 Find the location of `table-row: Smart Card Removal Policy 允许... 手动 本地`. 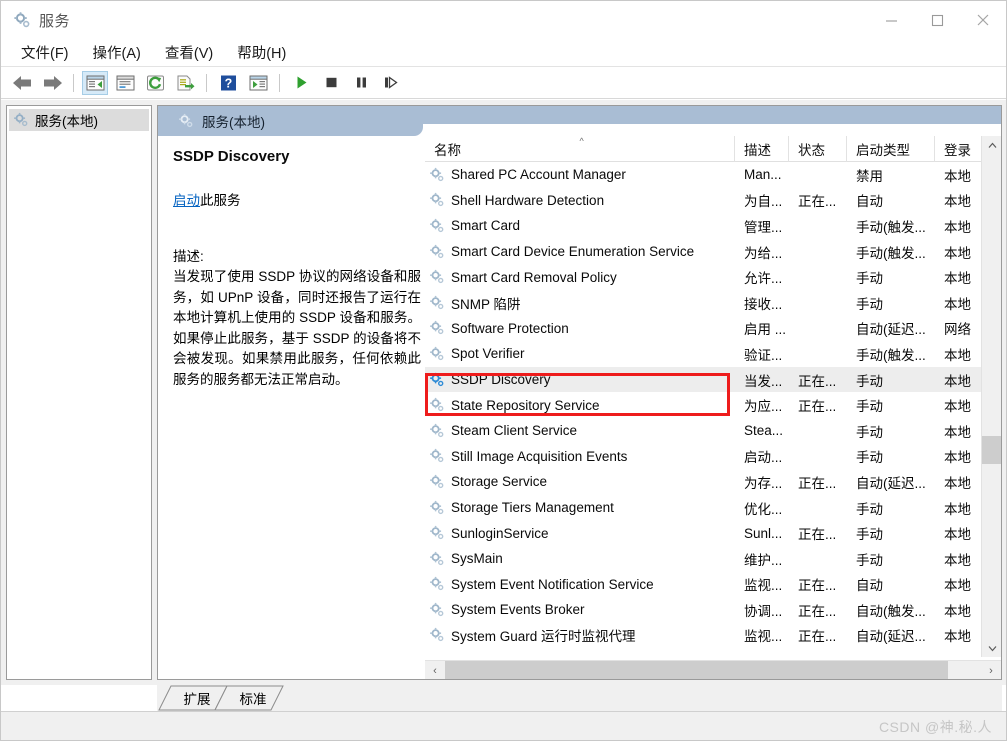

table-row: Smart Card Removal Policy 允许... 手动 本地 is located at coordinates (703, 277).